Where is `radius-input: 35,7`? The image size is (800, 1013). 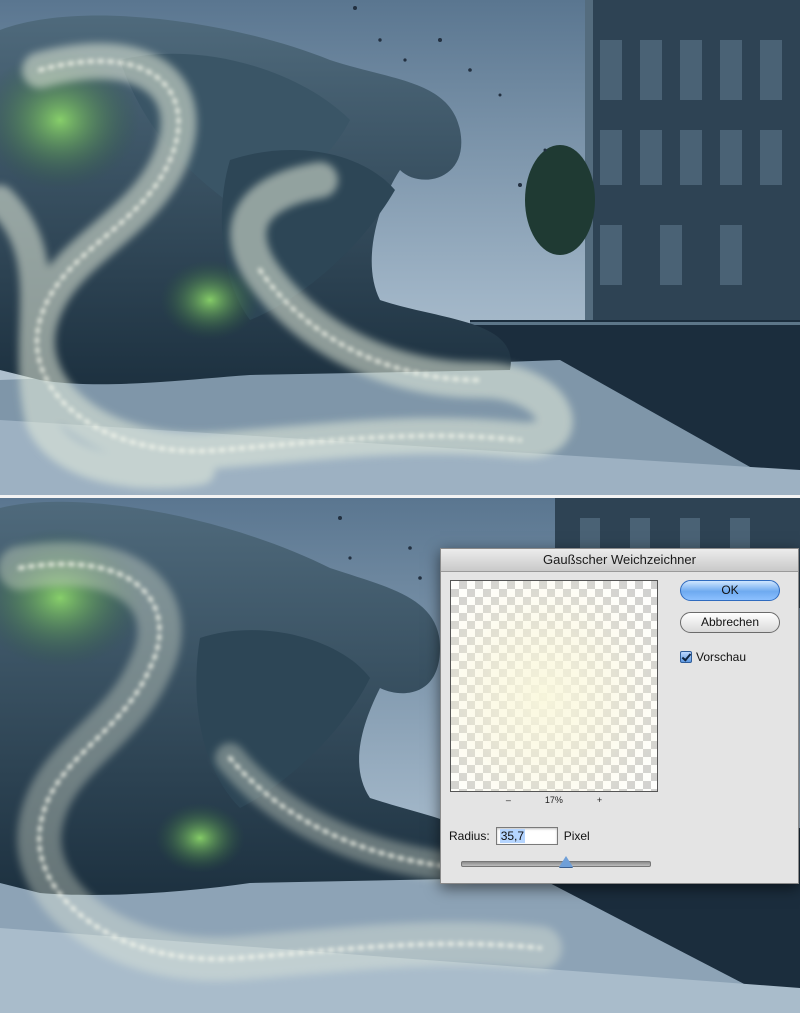 radius-input: 35,7 is located at coordinates (526, 836).